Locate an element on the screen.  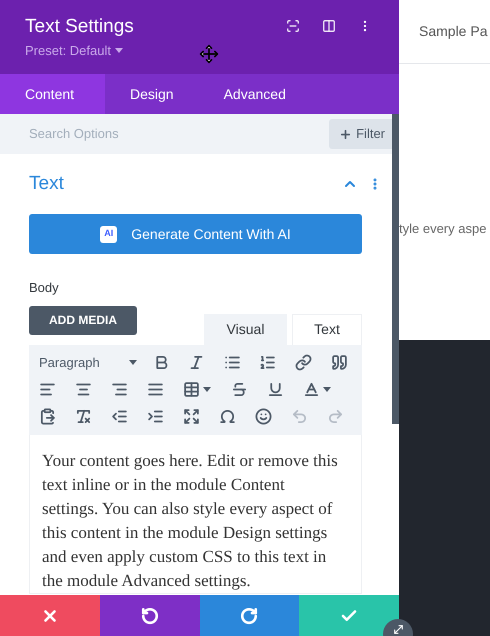
page-text: tyle every aspe is located at coordinates (443, 229).